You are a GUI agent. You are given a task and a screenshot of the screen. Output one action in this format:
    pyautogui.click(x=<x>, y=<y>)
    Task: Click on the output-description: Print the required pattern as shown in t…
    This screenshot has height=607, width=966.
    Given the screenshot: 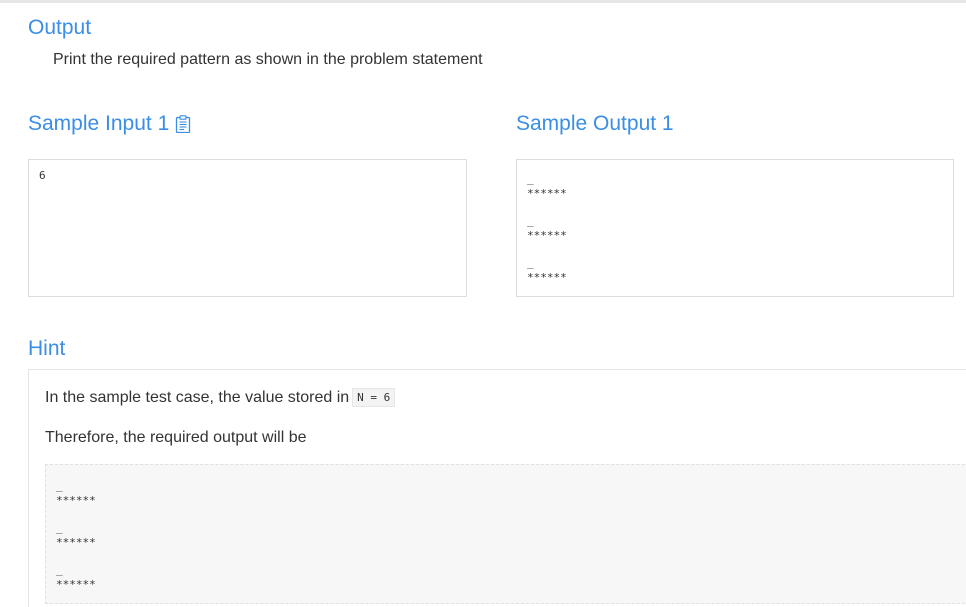 What is the action you would take?
    pyautogui.click(x=268, y=59)
    